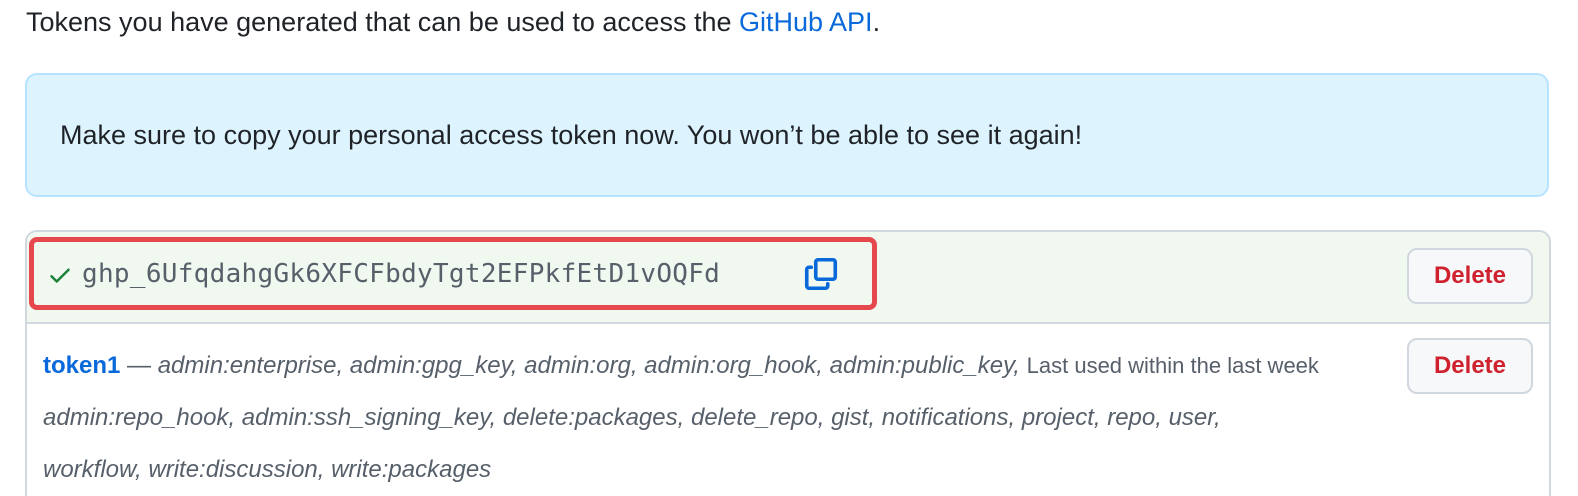 Image resolution: width=1578 pixels, height=496 pixels. Describe the element at coordinates (1470, 366) in the screenshot. I see `delete-token1-button: Delete` at that location.